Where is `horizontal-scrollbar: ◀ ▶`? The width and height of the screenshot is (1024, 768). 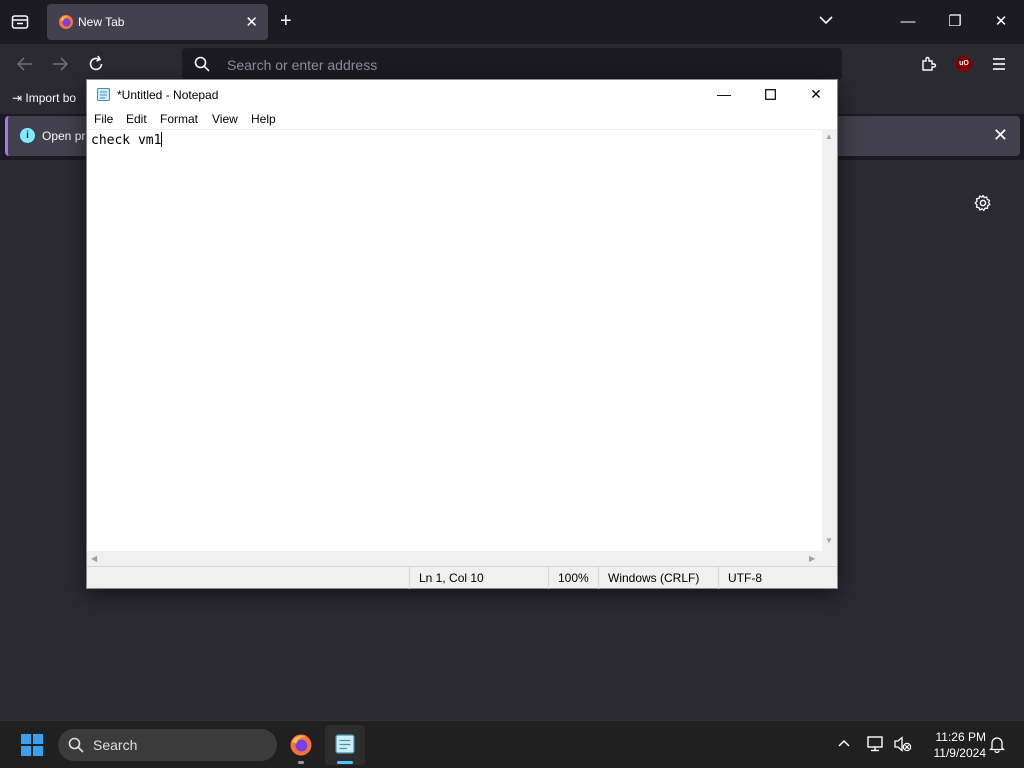 horizontal-scrollbar: ◀ ▶ is located at coordinates (454, 558).